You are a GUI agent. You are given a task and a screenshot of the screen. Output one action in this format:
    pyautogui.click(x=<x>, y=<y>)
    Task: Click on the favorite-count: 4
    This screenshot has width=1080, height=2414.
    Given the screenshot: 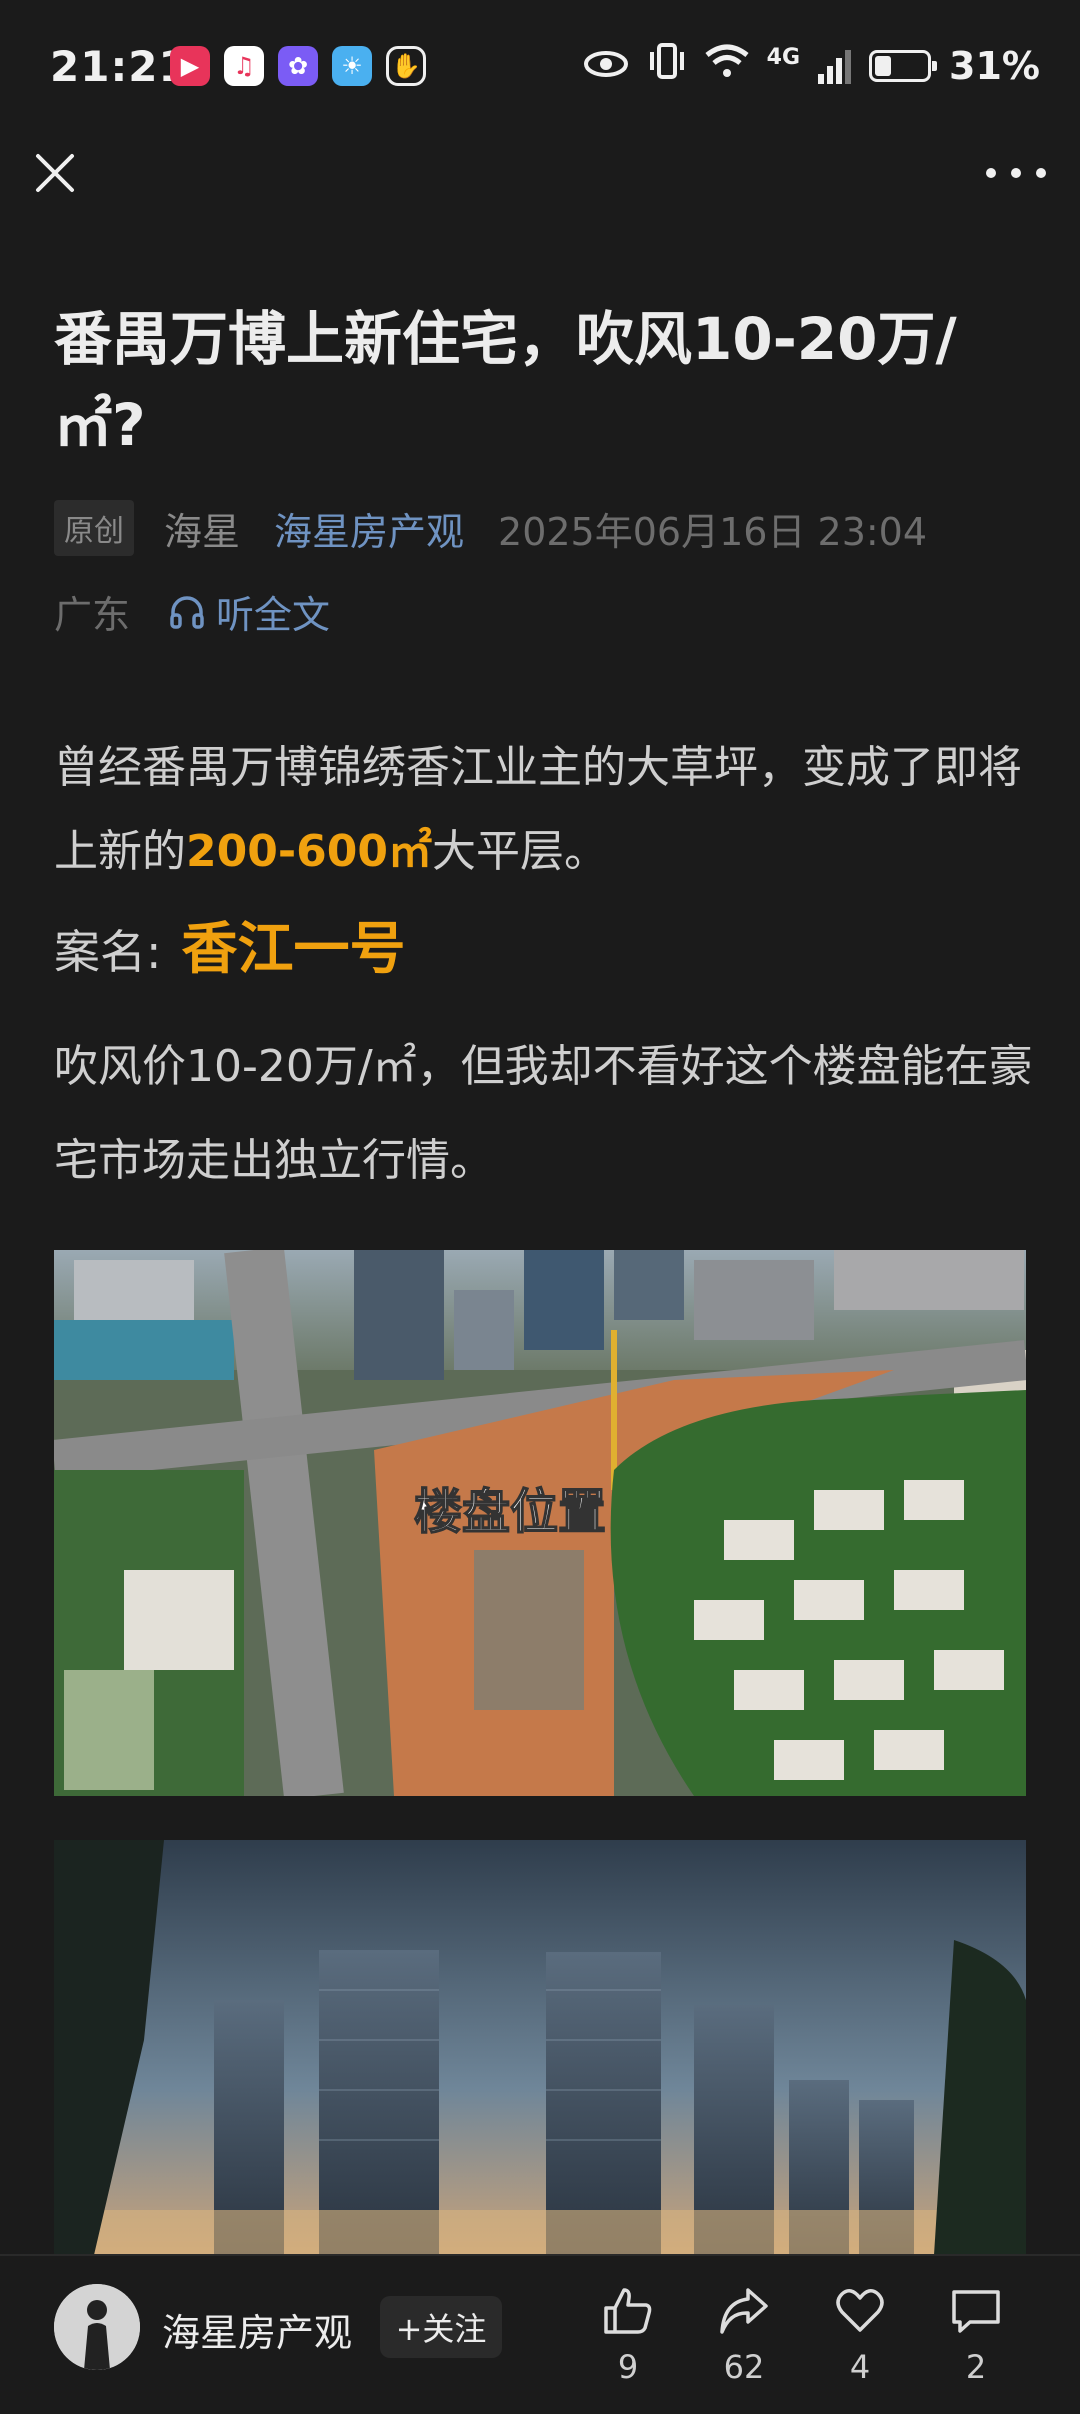 What is the action you would take?
    pyautogui.click(x=860, y=2367)
    